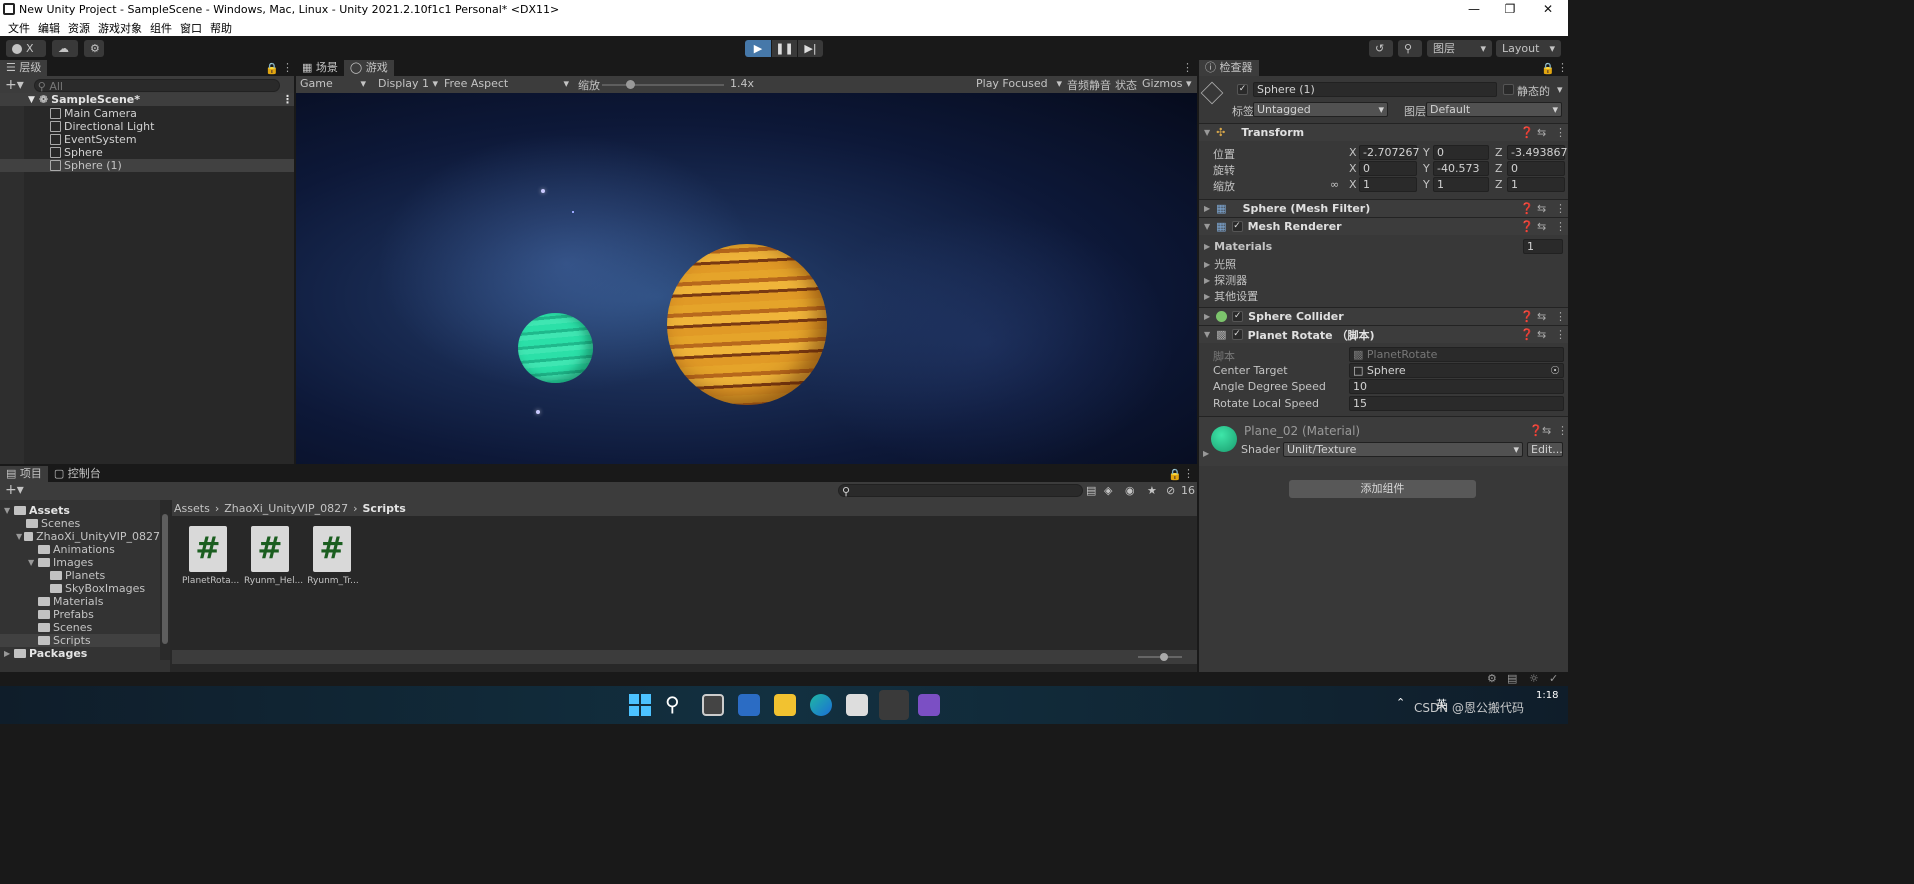 The image size is (1914, 884). I want to click on gizmos-toggle: Gizmos, so click(1162, 83).